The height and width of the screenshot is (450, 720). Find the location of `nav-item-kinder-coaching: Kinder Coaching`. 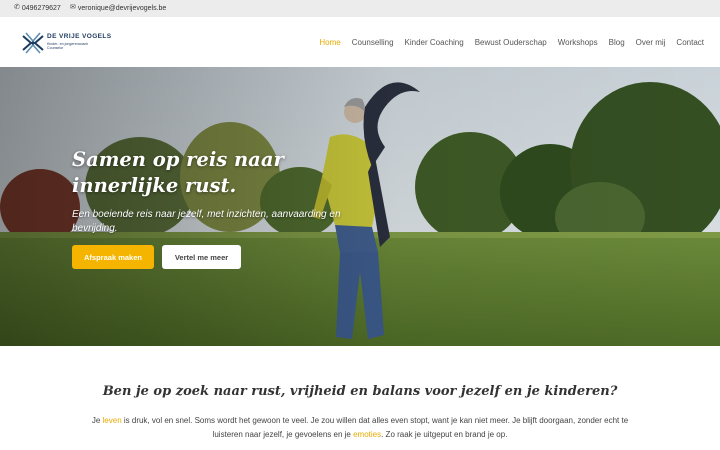

nav-item-kinder-coaching: Kinder Coaching is located at coordinates (434, 42).